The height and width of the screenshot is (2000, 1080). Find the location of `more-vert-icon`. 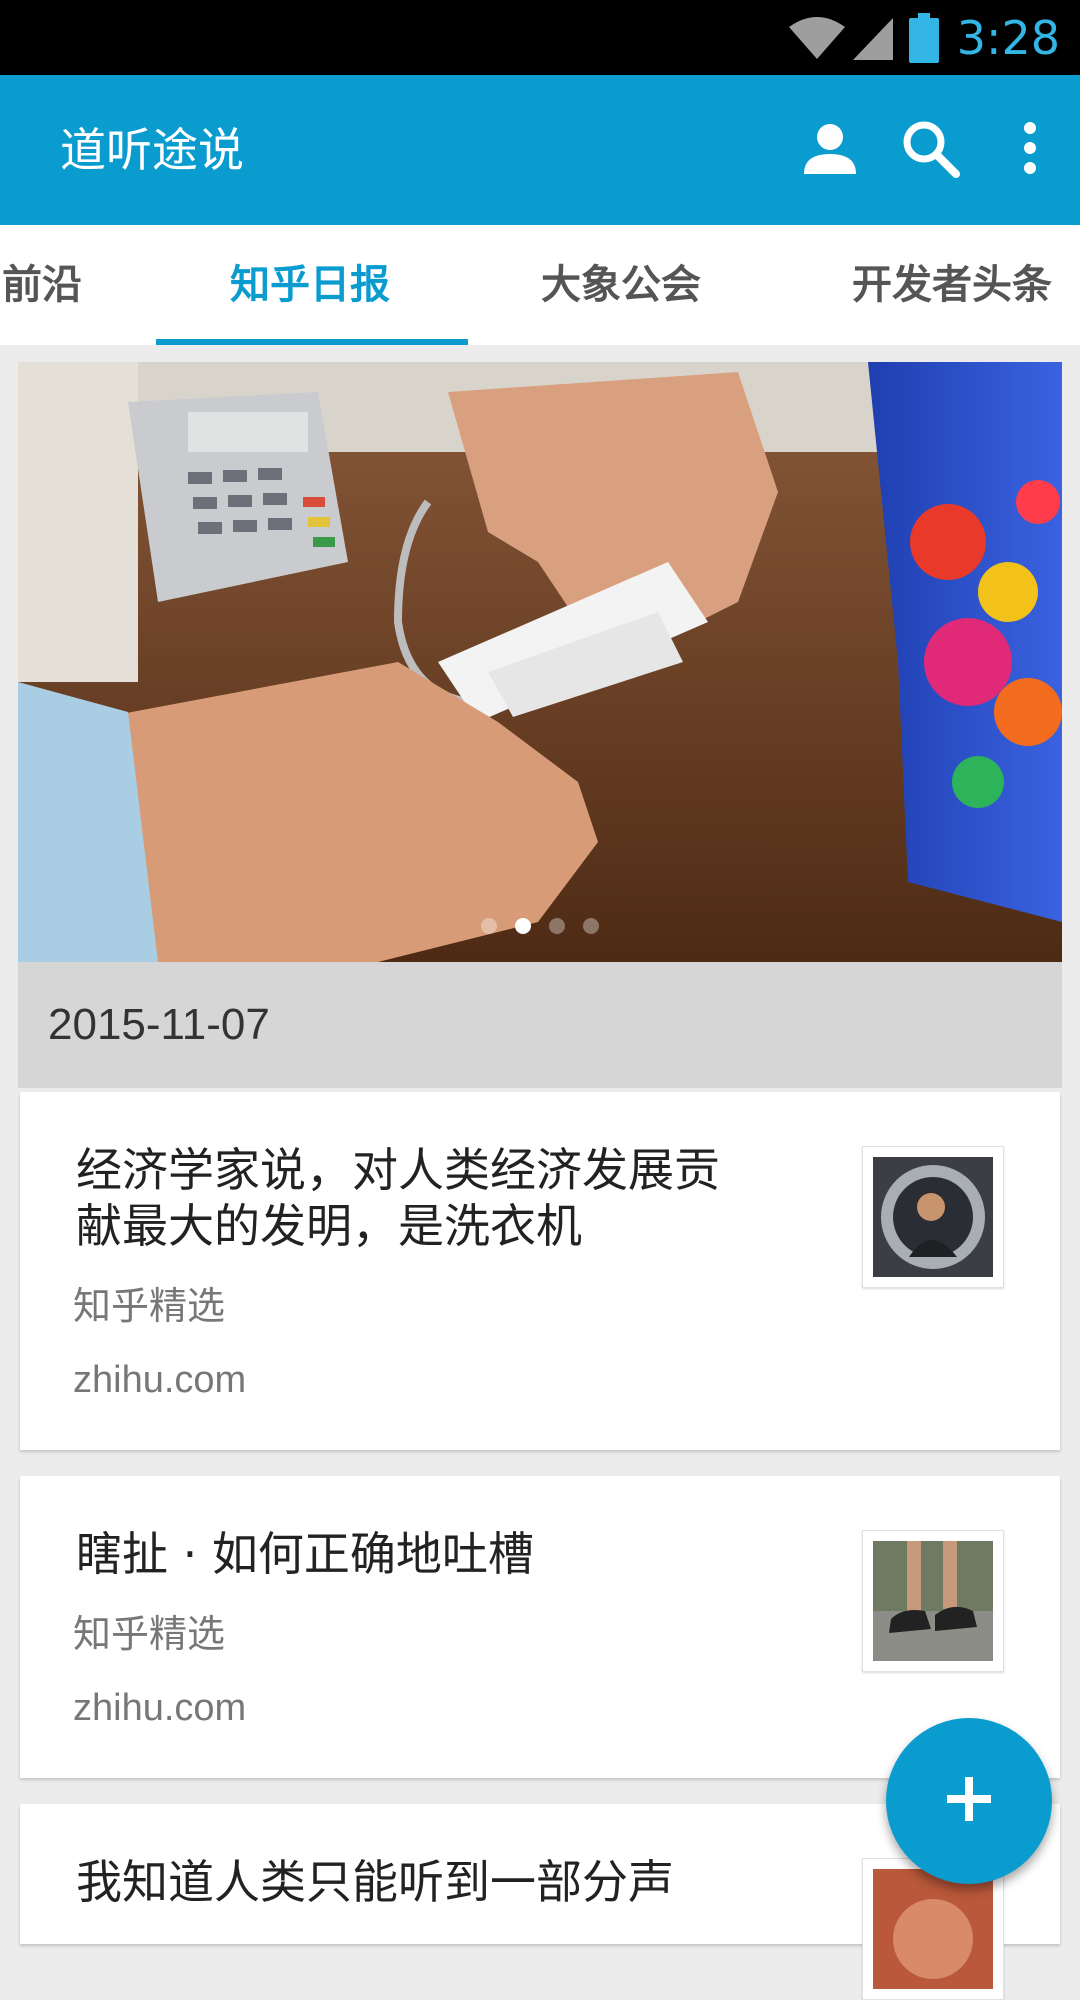

more-vert-icon is located at coordinates (1030, 150).